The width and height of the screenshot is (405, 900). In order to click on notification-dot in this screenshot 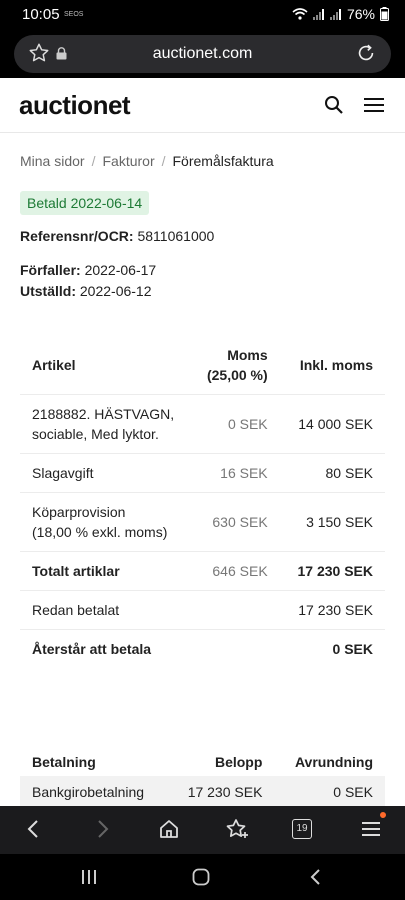, I will do `click(383, 815)`.